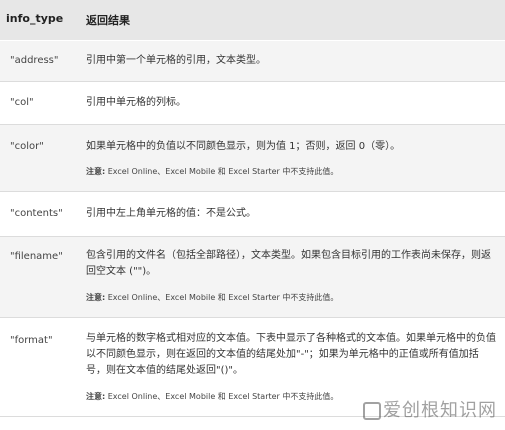  Describe the element at coordinates (440, 410) in the screenshot. I see `watermark-text: 爱创根知识网` at that location.